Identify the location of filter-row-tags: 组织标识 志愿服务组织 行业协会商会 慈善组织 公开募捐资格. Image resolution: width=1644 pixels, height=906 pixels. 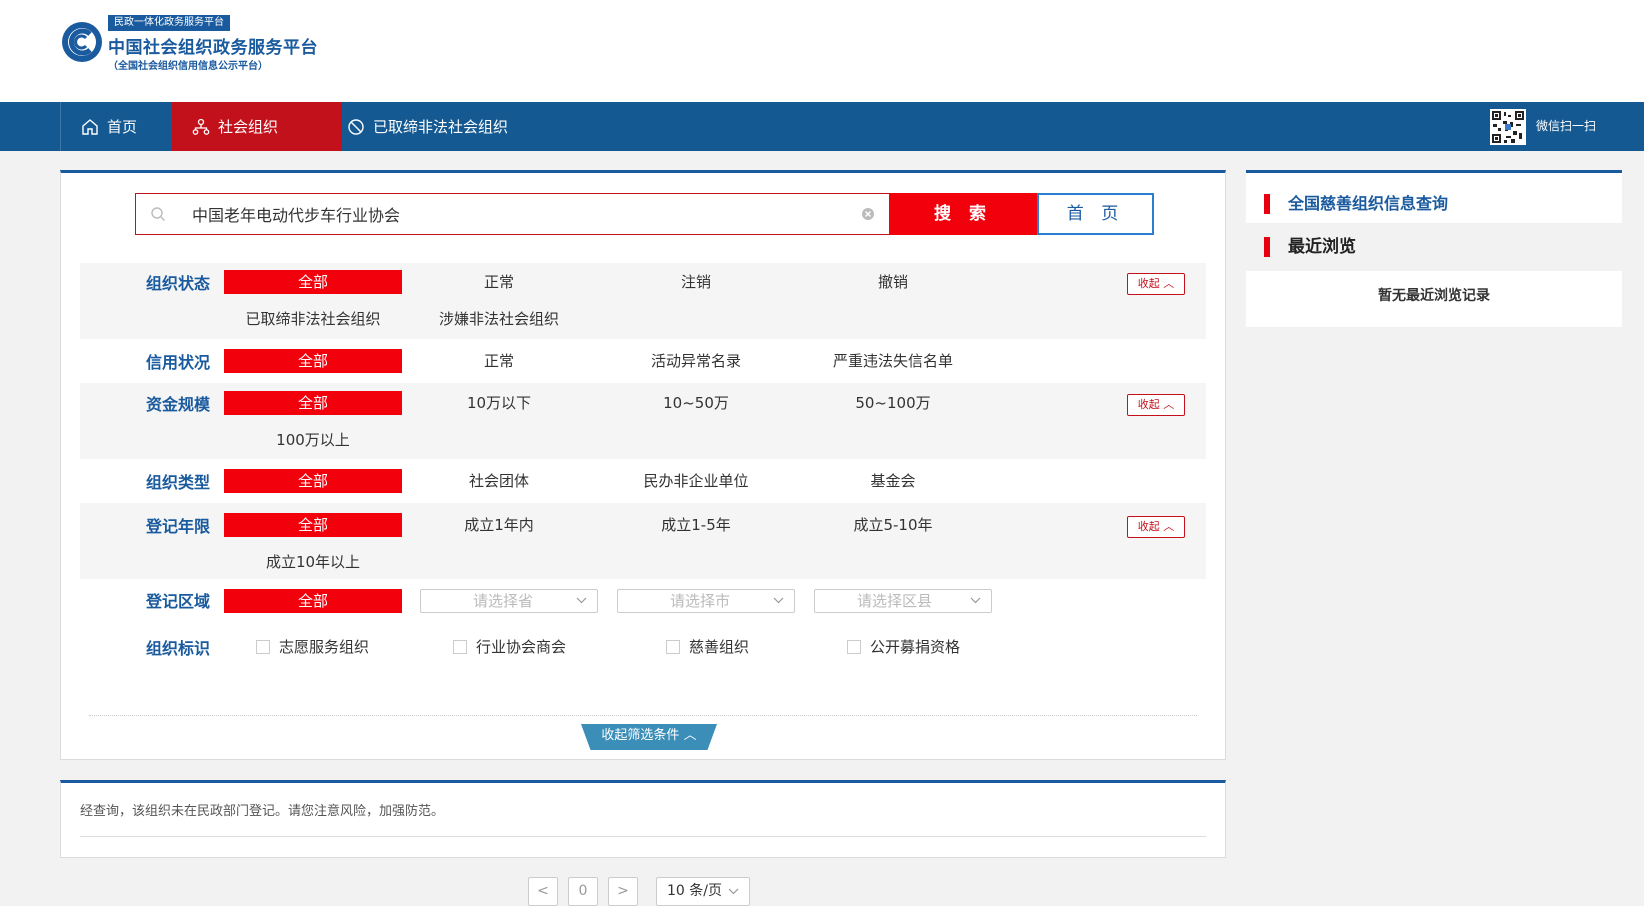
(643, 648).